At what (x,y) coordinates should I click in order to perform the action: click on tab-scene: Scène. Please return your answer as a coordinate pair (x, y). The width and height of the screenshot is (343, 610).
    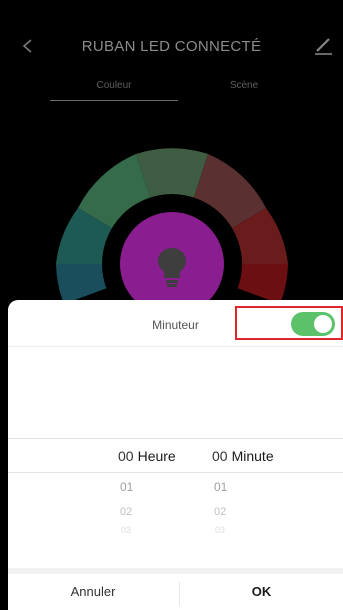
    Looking at the image, I should click on (244, 85).